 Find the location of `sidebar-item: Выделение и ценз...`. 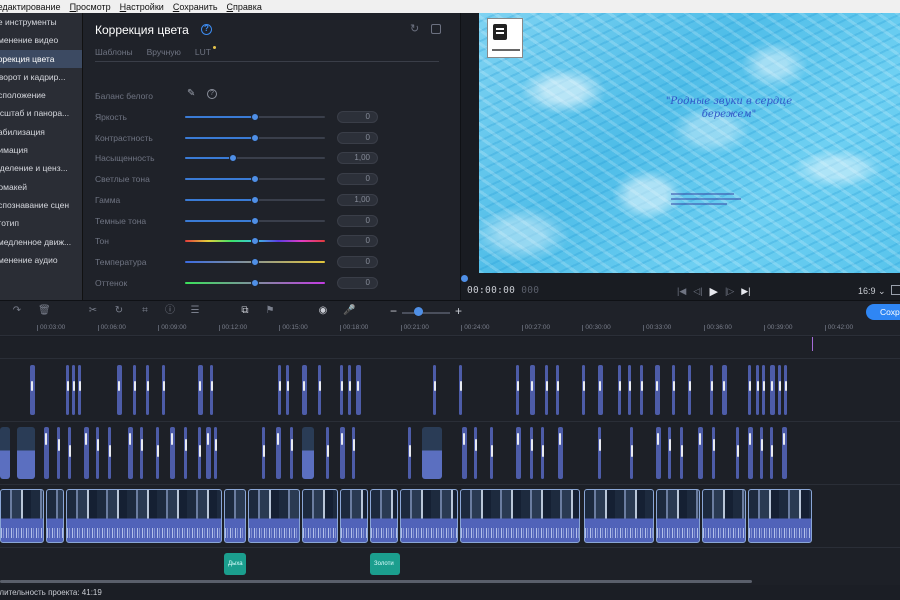

sidebar-item: Выделение и ценз... is located at coordinates (41, 168).